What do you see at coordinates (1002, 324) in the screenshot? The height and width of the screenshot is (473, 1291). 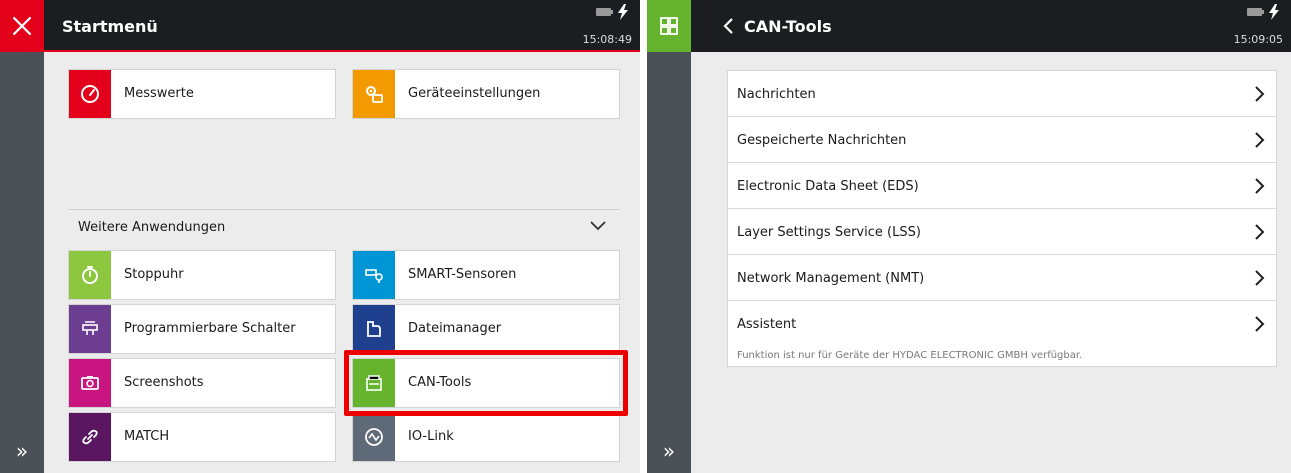 I see `menu-item-assistent: Assistent` at bounding box center [1002, 324].